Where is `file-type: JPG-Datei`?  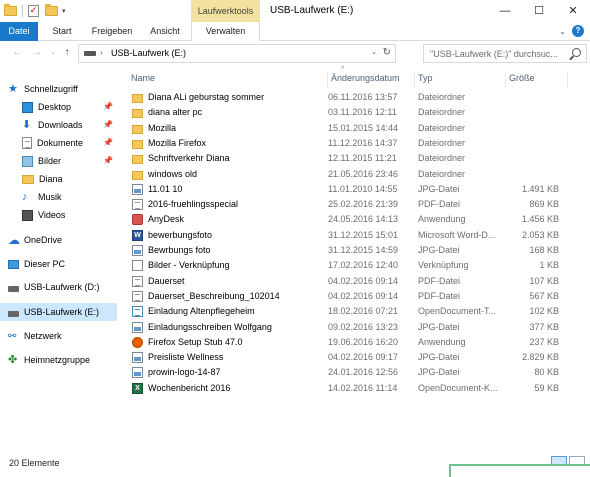 file-type: JPG-Datei is located at coordinates (439, 250).